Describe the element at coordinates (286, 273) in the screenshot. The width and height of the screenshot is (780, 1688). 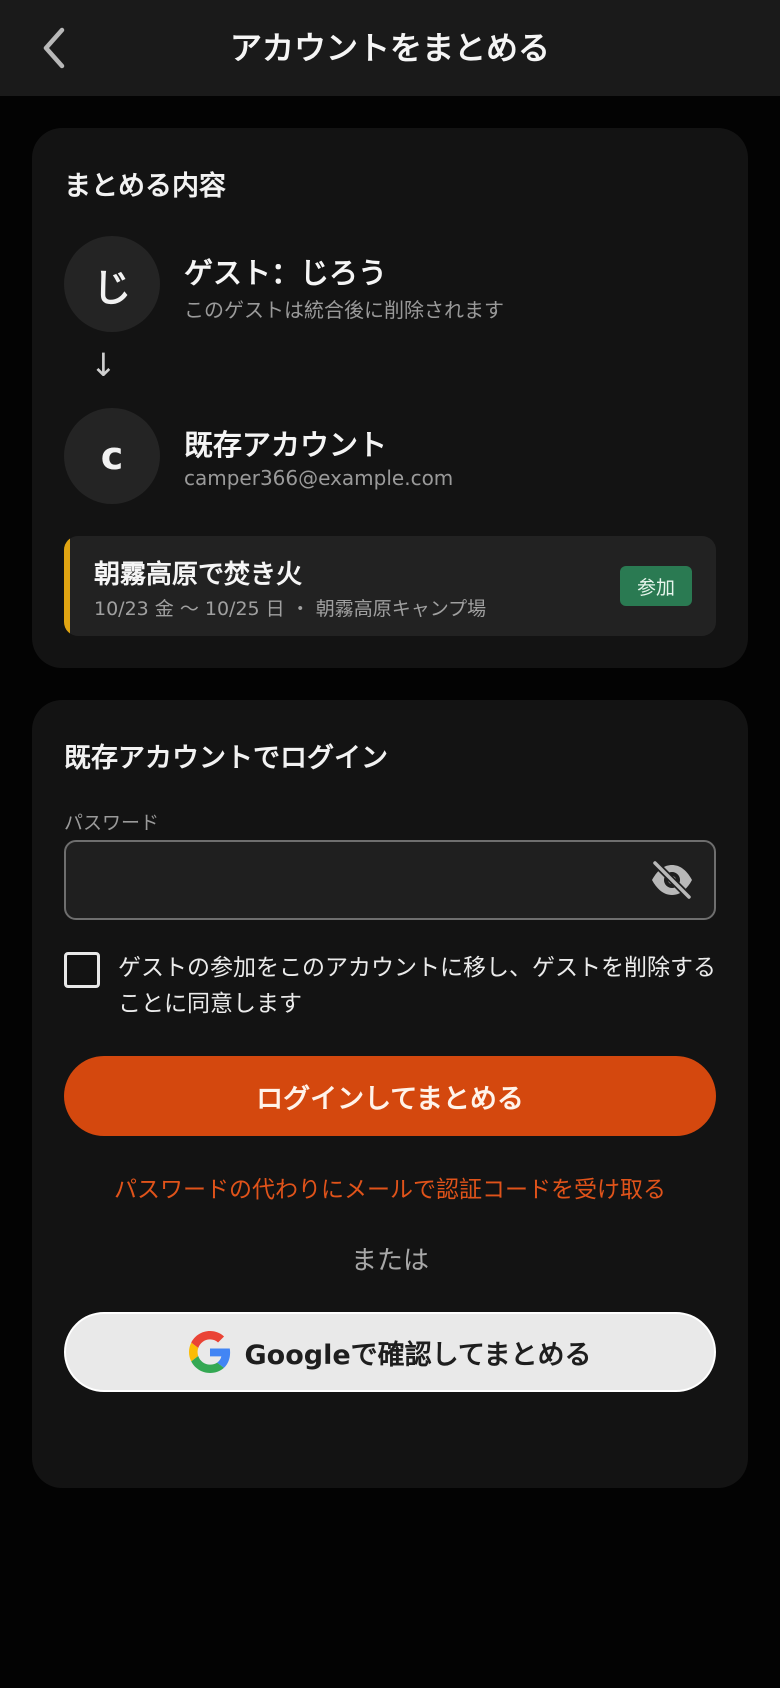
I see `guest-name: ゲスト：じろう` at that location.